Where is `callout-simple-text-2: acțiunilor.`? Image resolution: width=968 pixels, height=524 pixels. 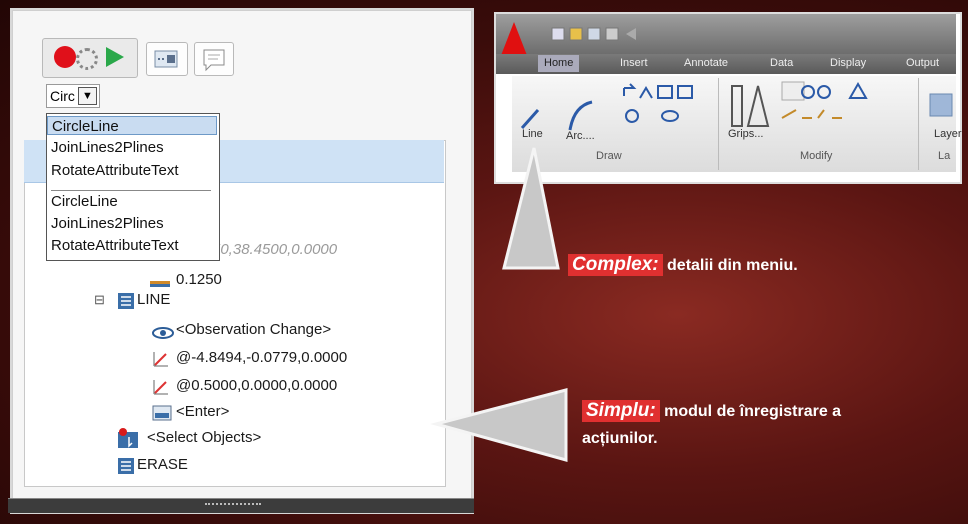
callout-simple-text-2: acțiunilor. is located at coordinates (620, 438).